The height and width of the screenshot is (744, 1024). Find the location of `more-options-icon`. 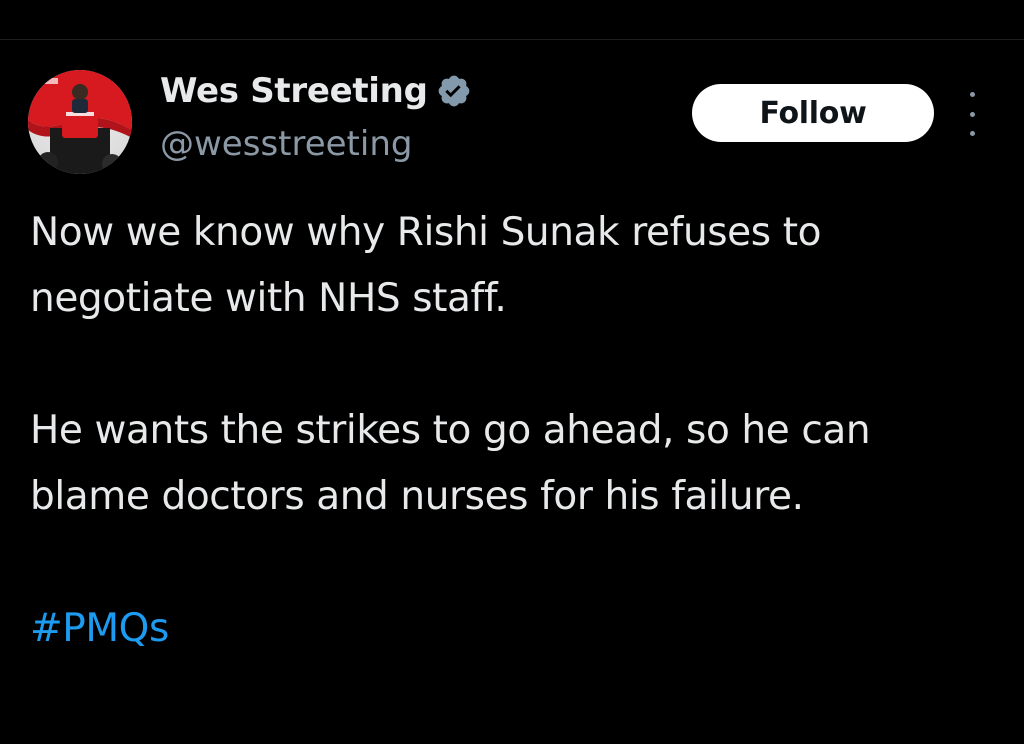

more-options-icon is located at coordinates (972, 114).